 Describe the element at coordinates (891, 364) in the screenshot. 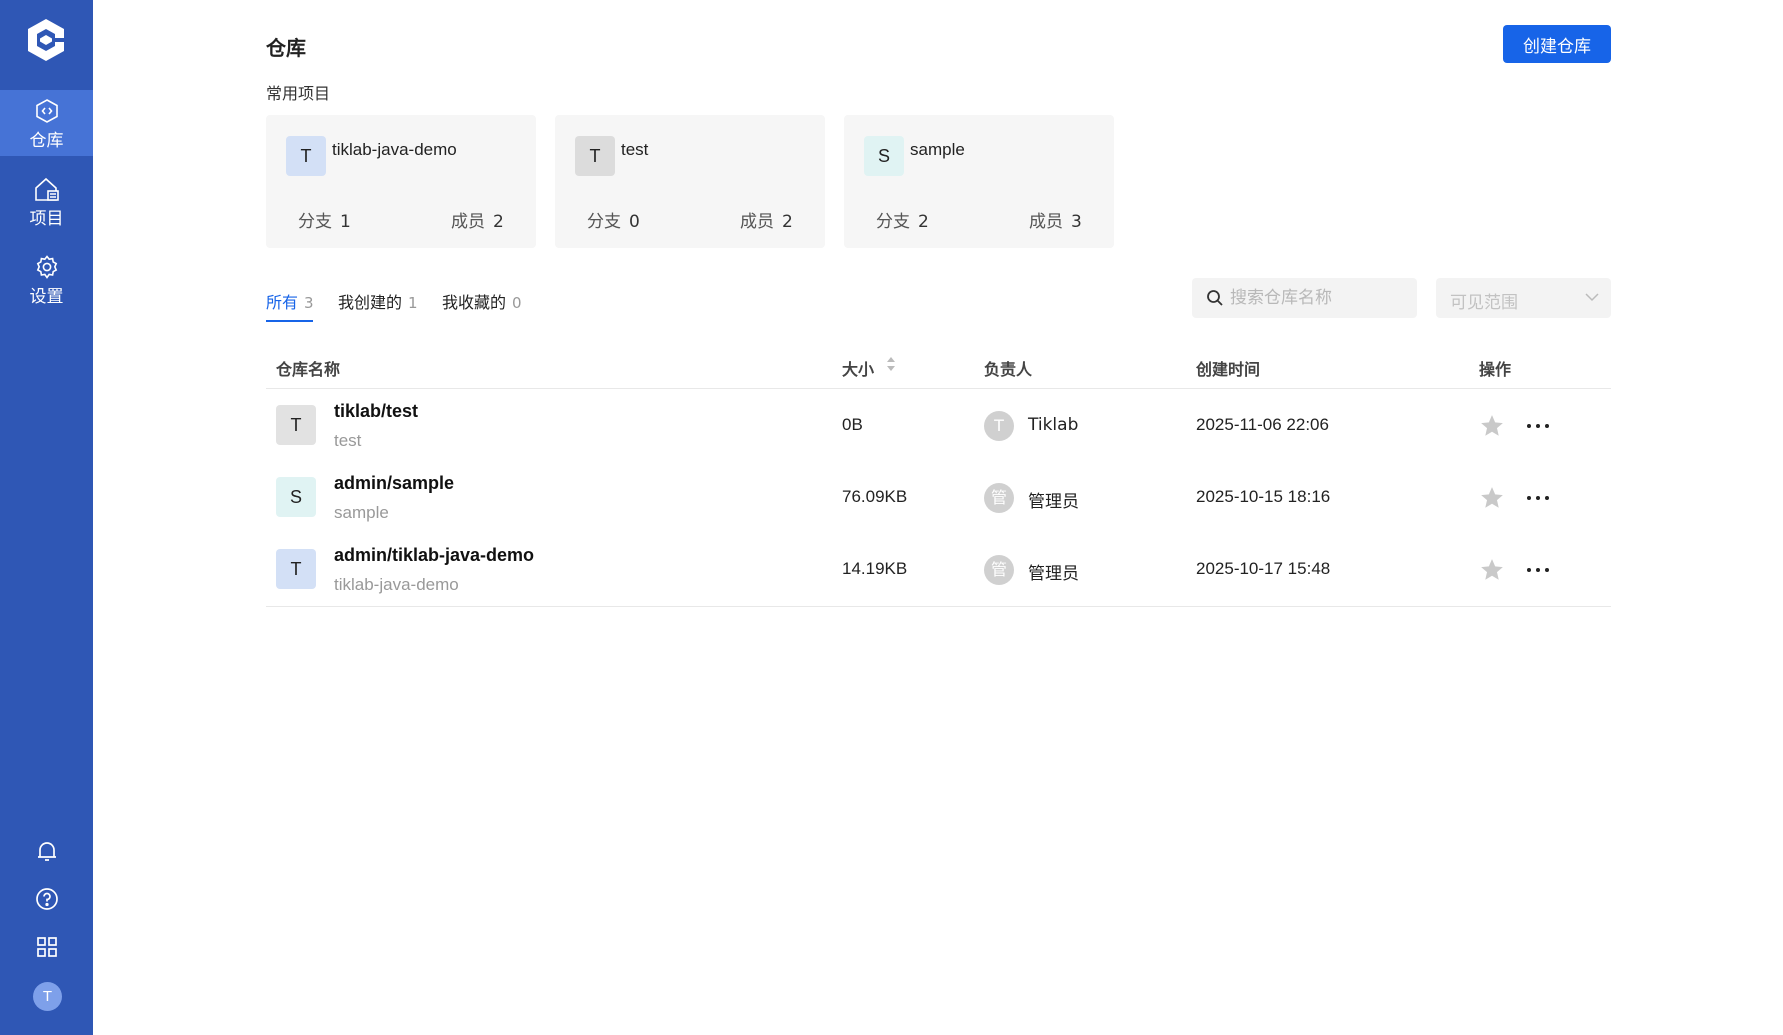

I see `sort-icon` at that location.